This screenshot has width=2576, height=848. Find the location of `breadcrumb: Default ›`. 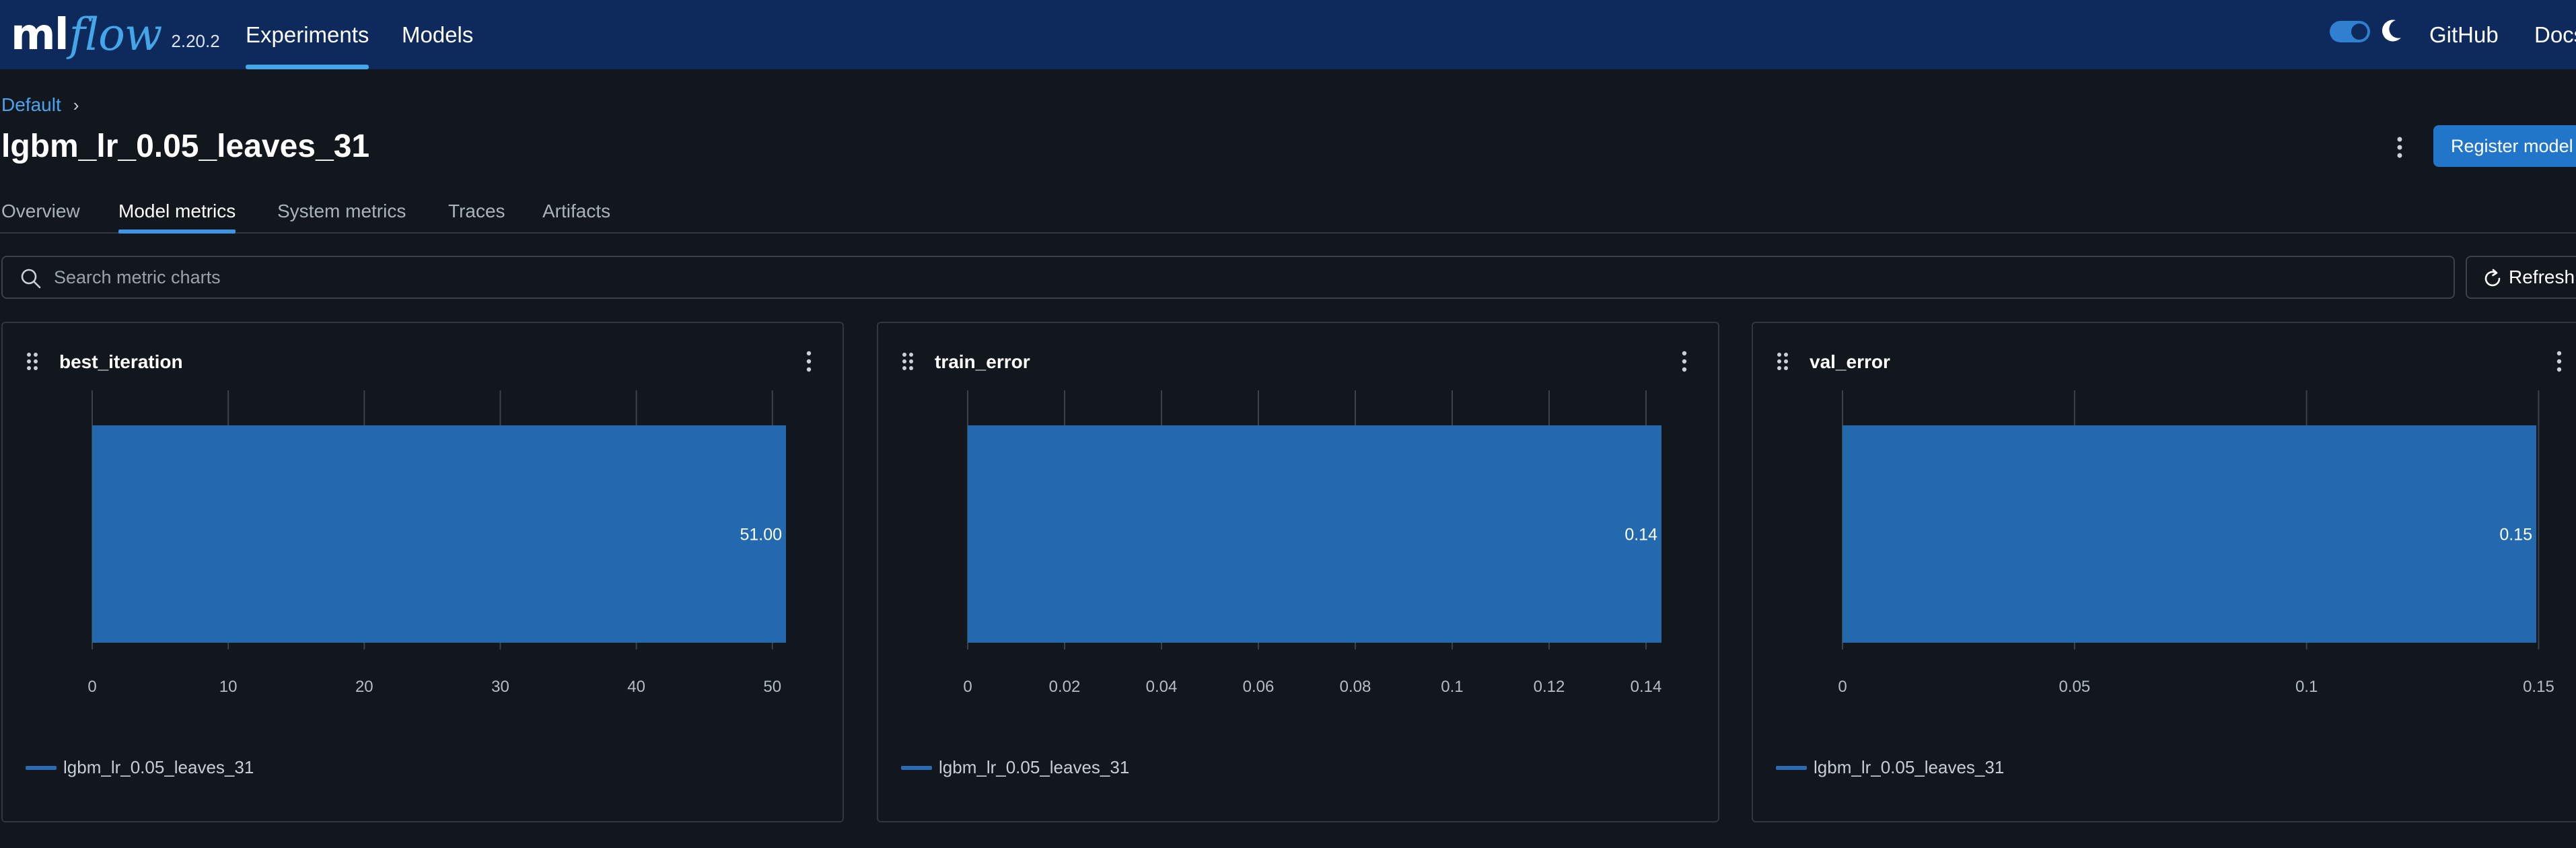

breadcrumb: Default › is located at coordinates (40, 105).